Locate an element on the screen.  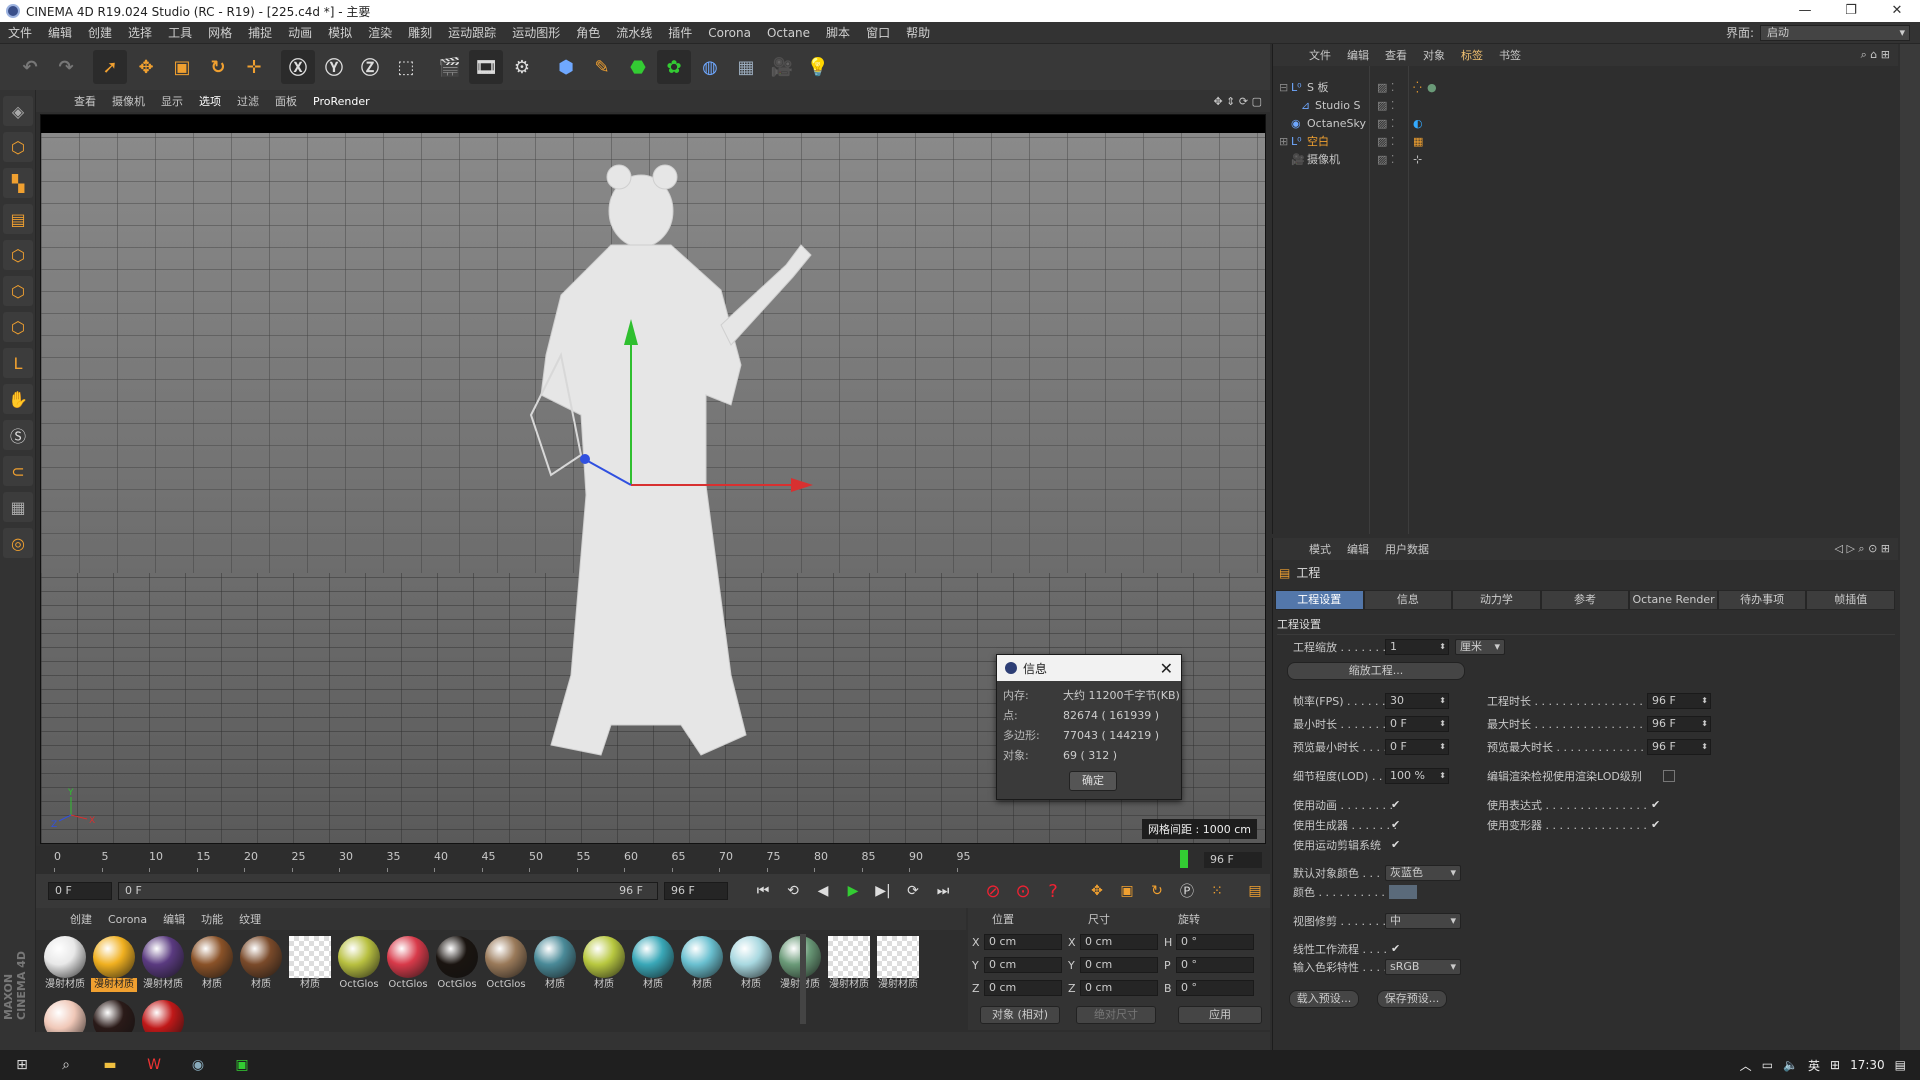
menu-item: 脚本 is located at coordinates (838, 33).